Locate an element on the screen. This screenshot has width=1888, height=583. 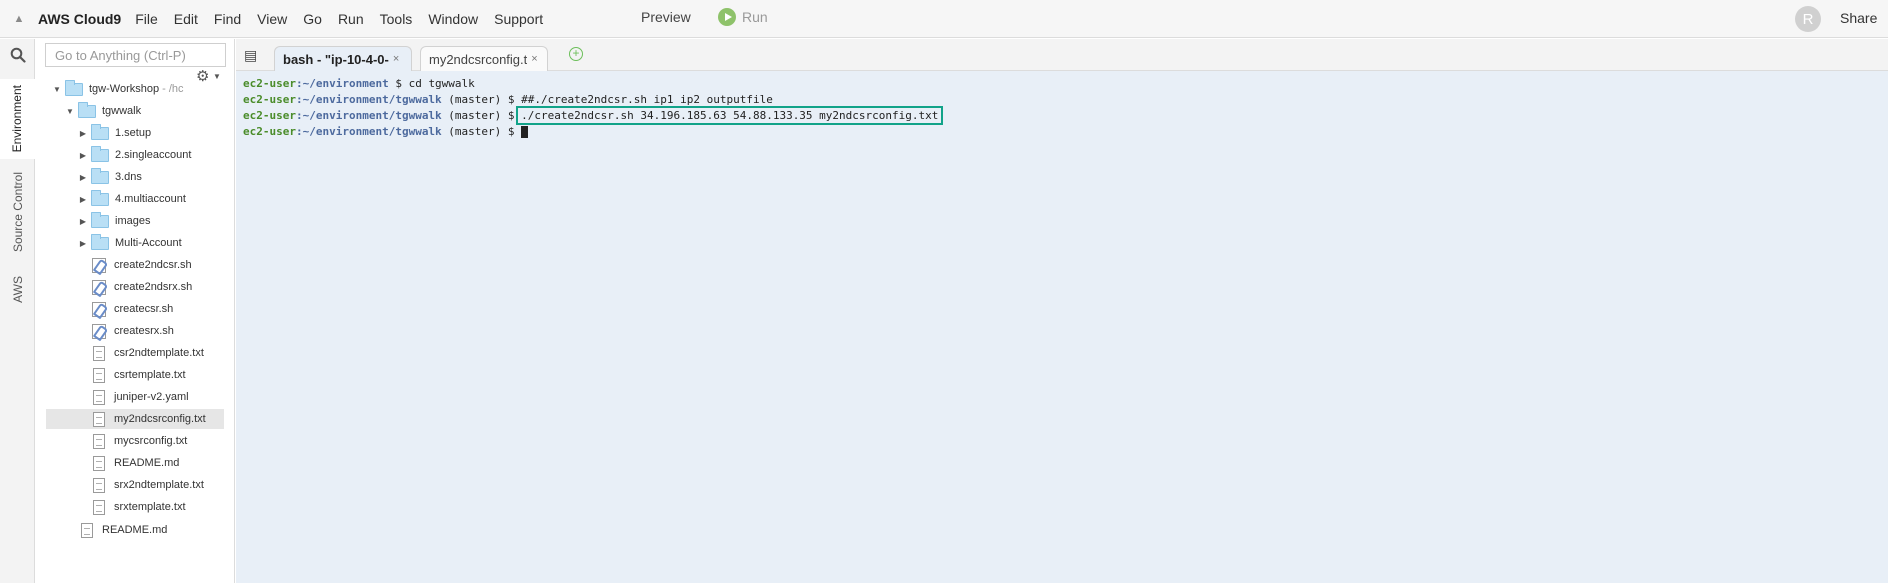
tree-file-item: mycsrconfig.txt is located at coordinates (137, 441).